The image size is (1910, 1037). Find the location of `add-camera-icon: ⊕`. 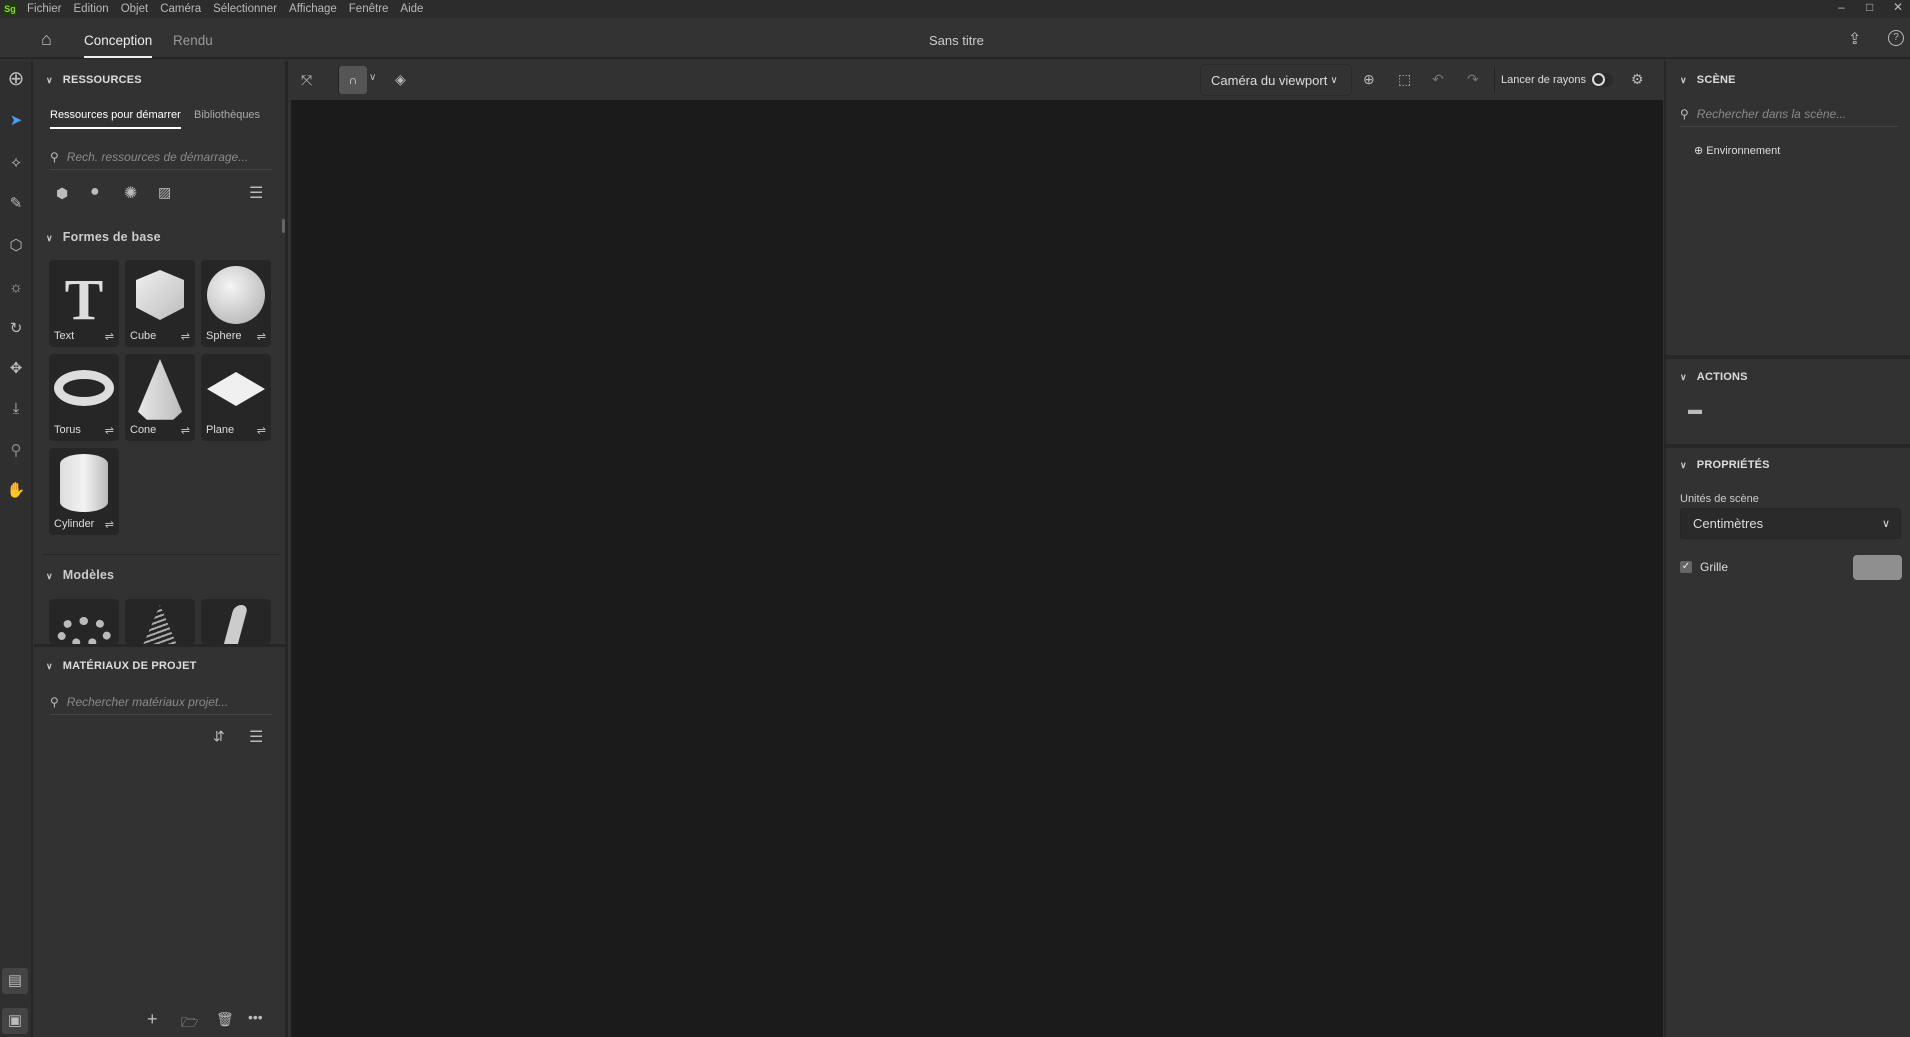

add-camera-icon: ⊕ is located at coordinates (1369, 79).